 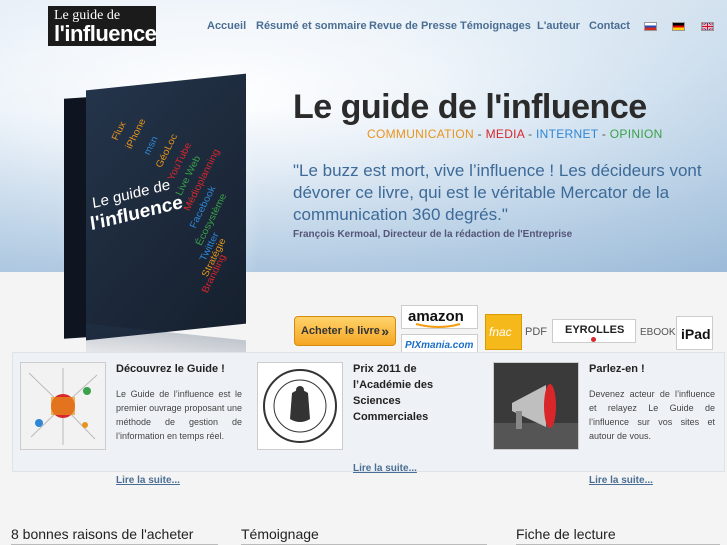 I want to click on buy-book-button: Acheter le livre », so click(x=345, y=331).